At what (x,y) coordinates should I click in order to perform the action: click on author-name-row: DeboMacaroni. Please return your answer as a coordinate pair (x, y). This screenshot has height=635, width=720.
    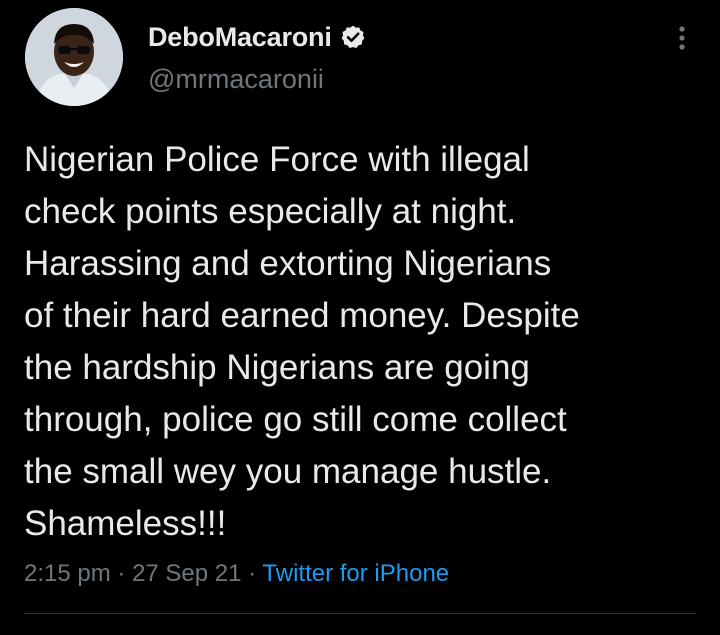
    Looking at the image, I should click on (257, 37).